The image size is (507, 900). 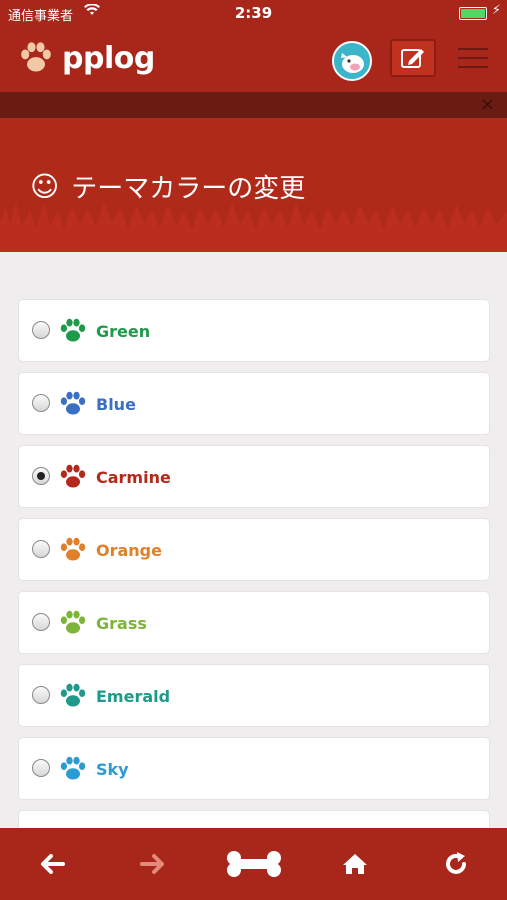 What do you see at coordinates (487, 104) in the screenshot?
I see `close-icon: ×` at bounding box center [487, 104].